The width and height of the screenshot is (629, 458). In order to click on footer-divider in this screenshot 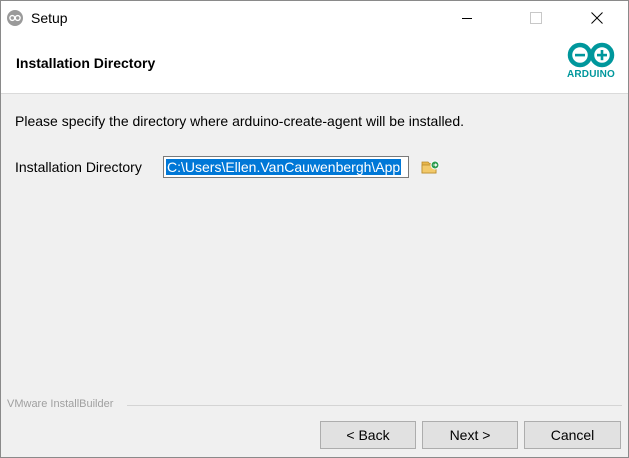, I will do `click(374, 405)`.